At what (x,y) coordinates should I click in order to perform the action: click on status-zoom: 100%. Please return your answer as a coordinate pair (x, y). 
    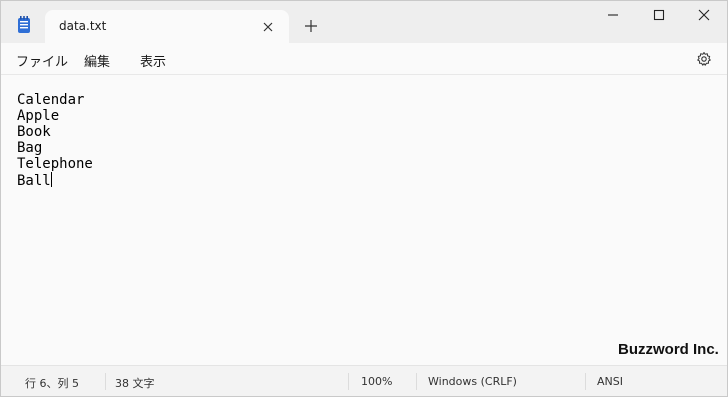
    Looking at the image, I should click on (376, 381).